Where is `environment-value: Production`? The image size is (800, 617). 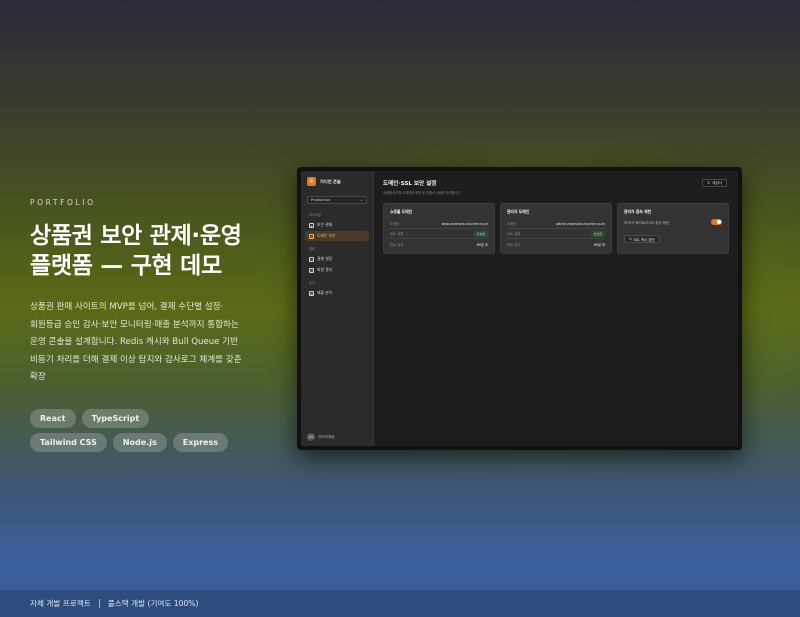 environment-value: Production is located at coordinates (321, 200).